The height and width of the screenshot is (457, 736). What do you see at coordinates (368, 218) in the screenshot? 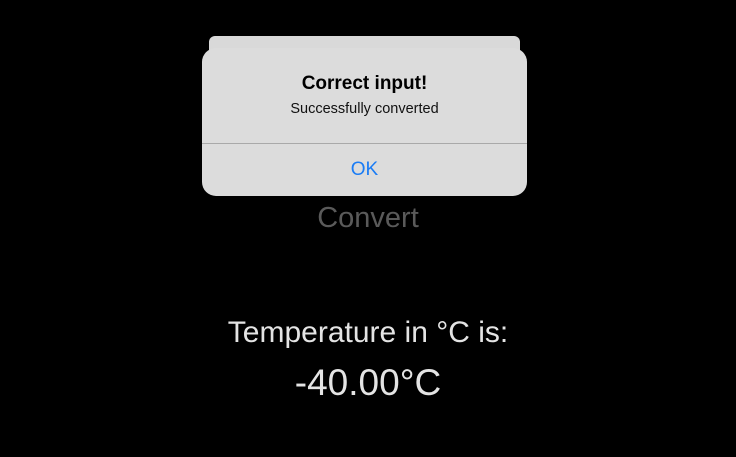
I see `convert-button: Convert` at bounding box center [368, 218].